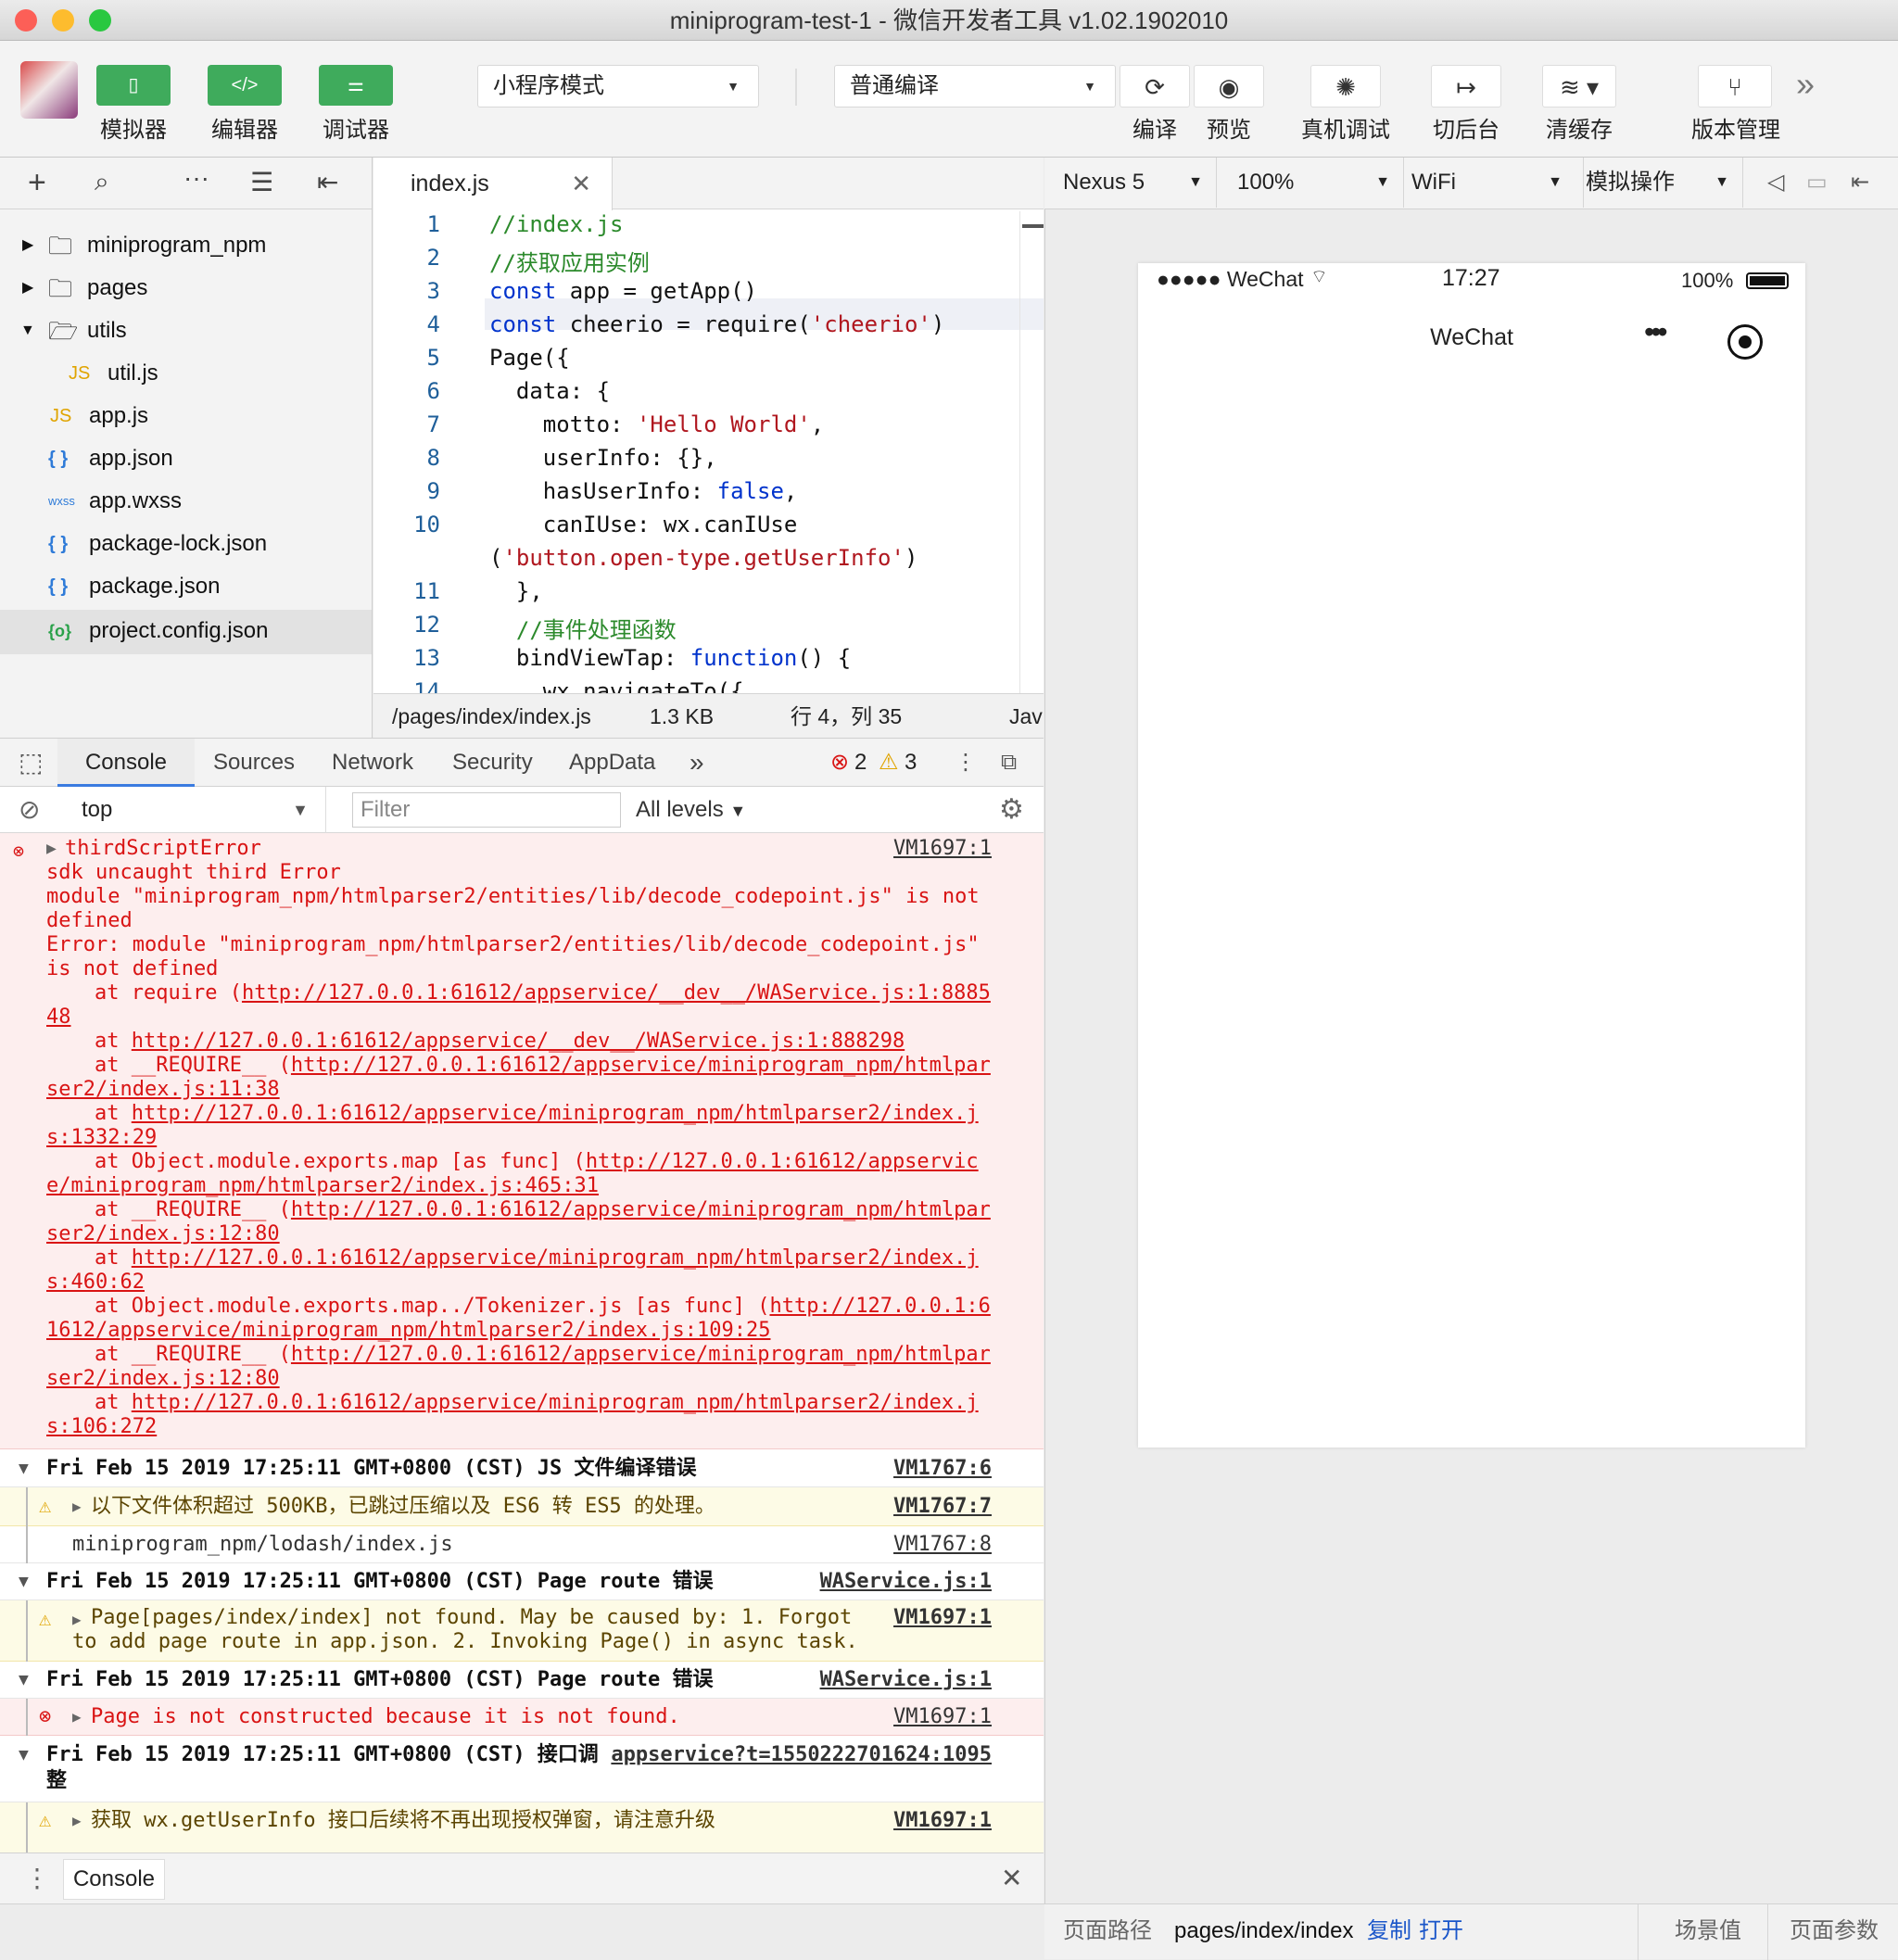 This screenshot has height=1960, width=1898. Describe the element at coordinates (1441, 1931) in the screenshot. I see `open-path-link: 打开` at that location.